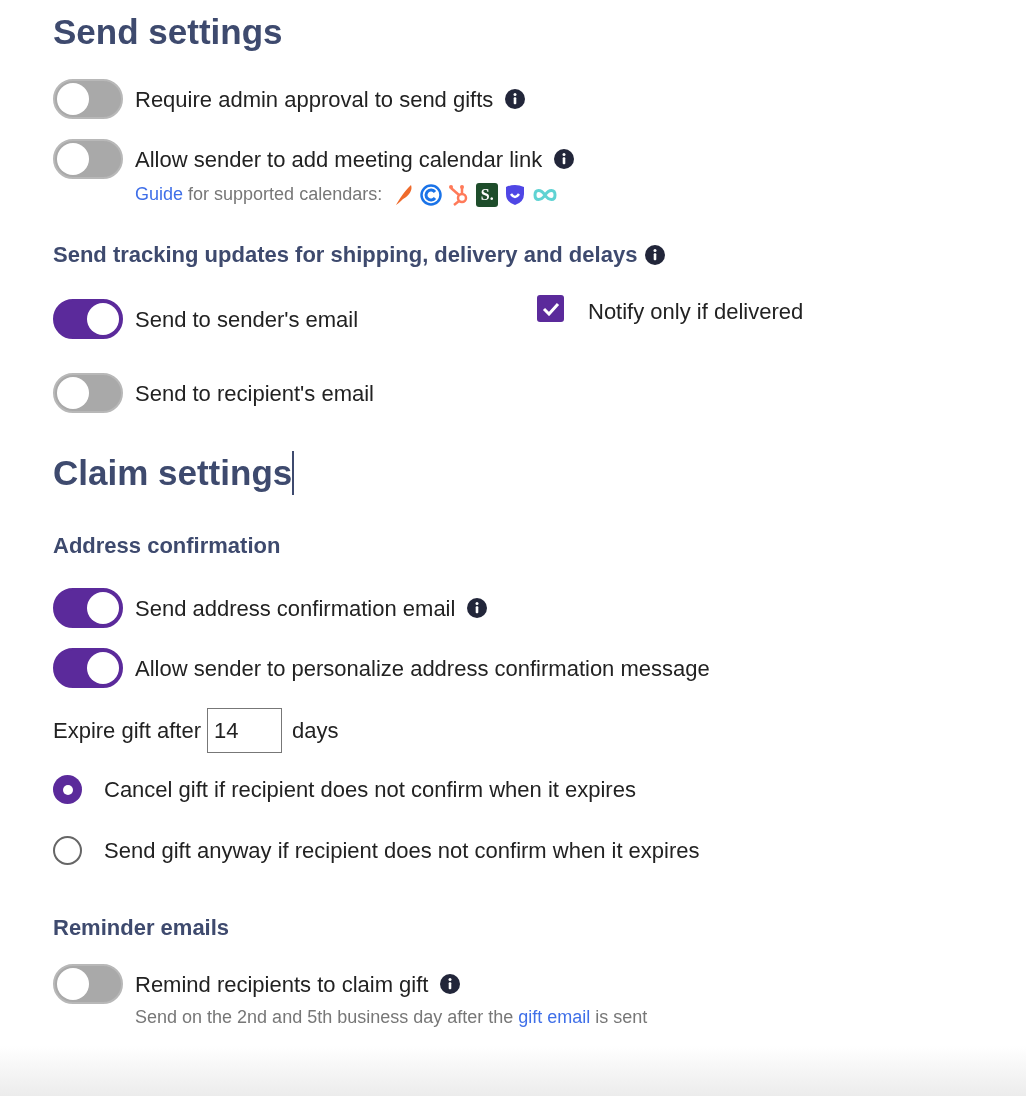 This screenshot has width=1026, height=1096. Describe the element at coordinates (159, 194) in the screenshot. I see `guide-link: Guide` at that location.